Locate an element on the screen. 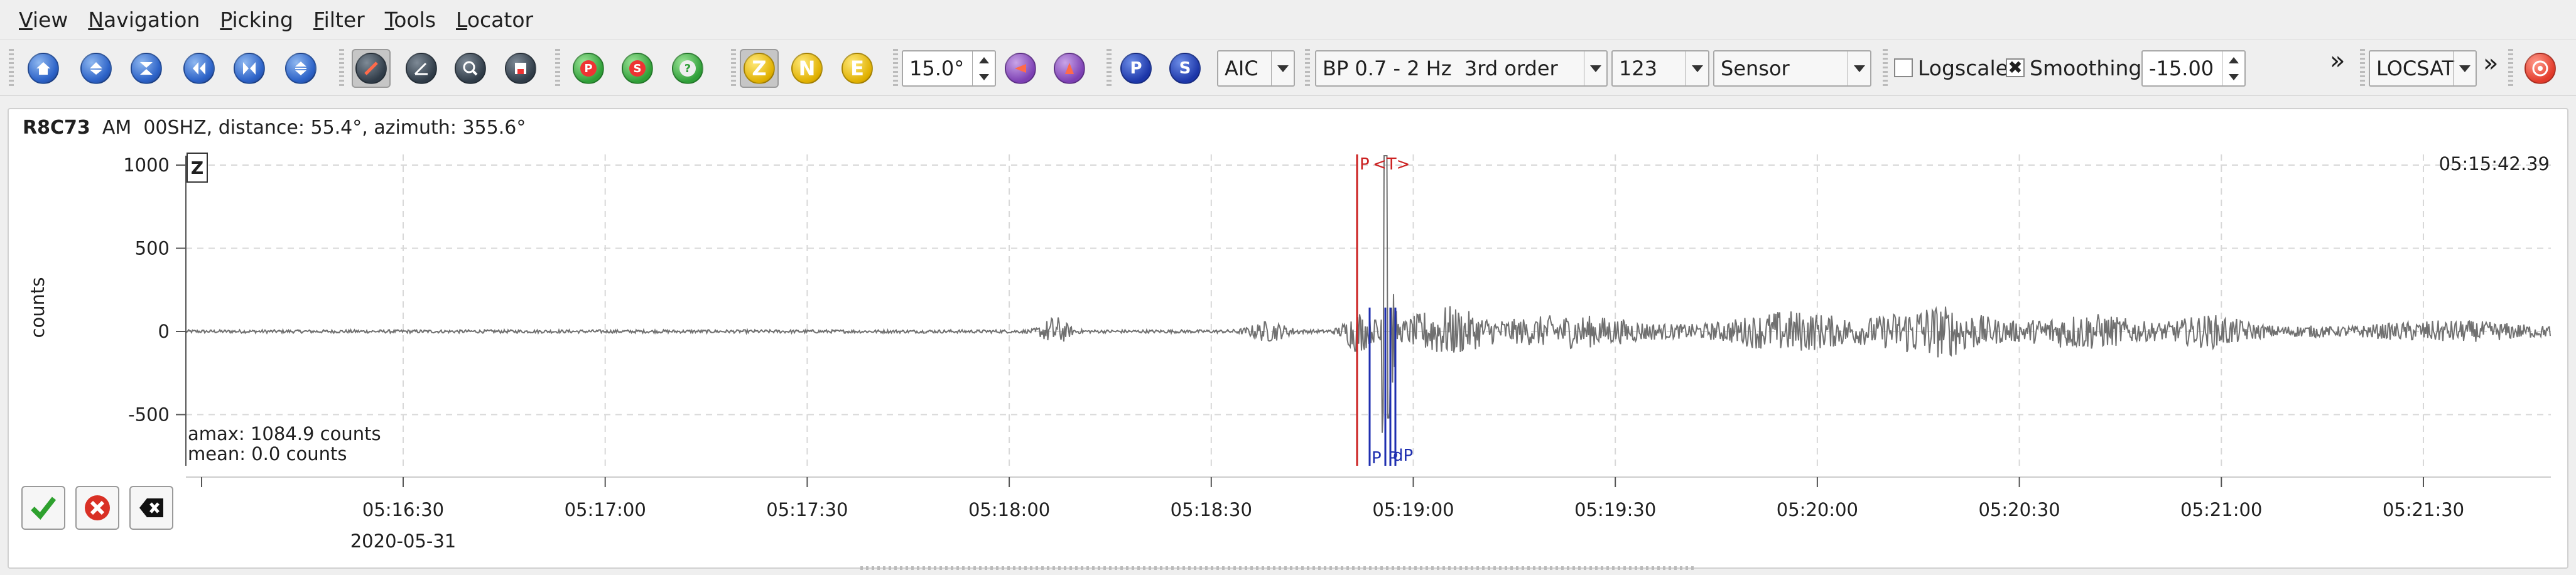 The width and height of the screenshot is (2576, 575). x-tick-label: 05:18:00 is located at coordinates (1009, 510).